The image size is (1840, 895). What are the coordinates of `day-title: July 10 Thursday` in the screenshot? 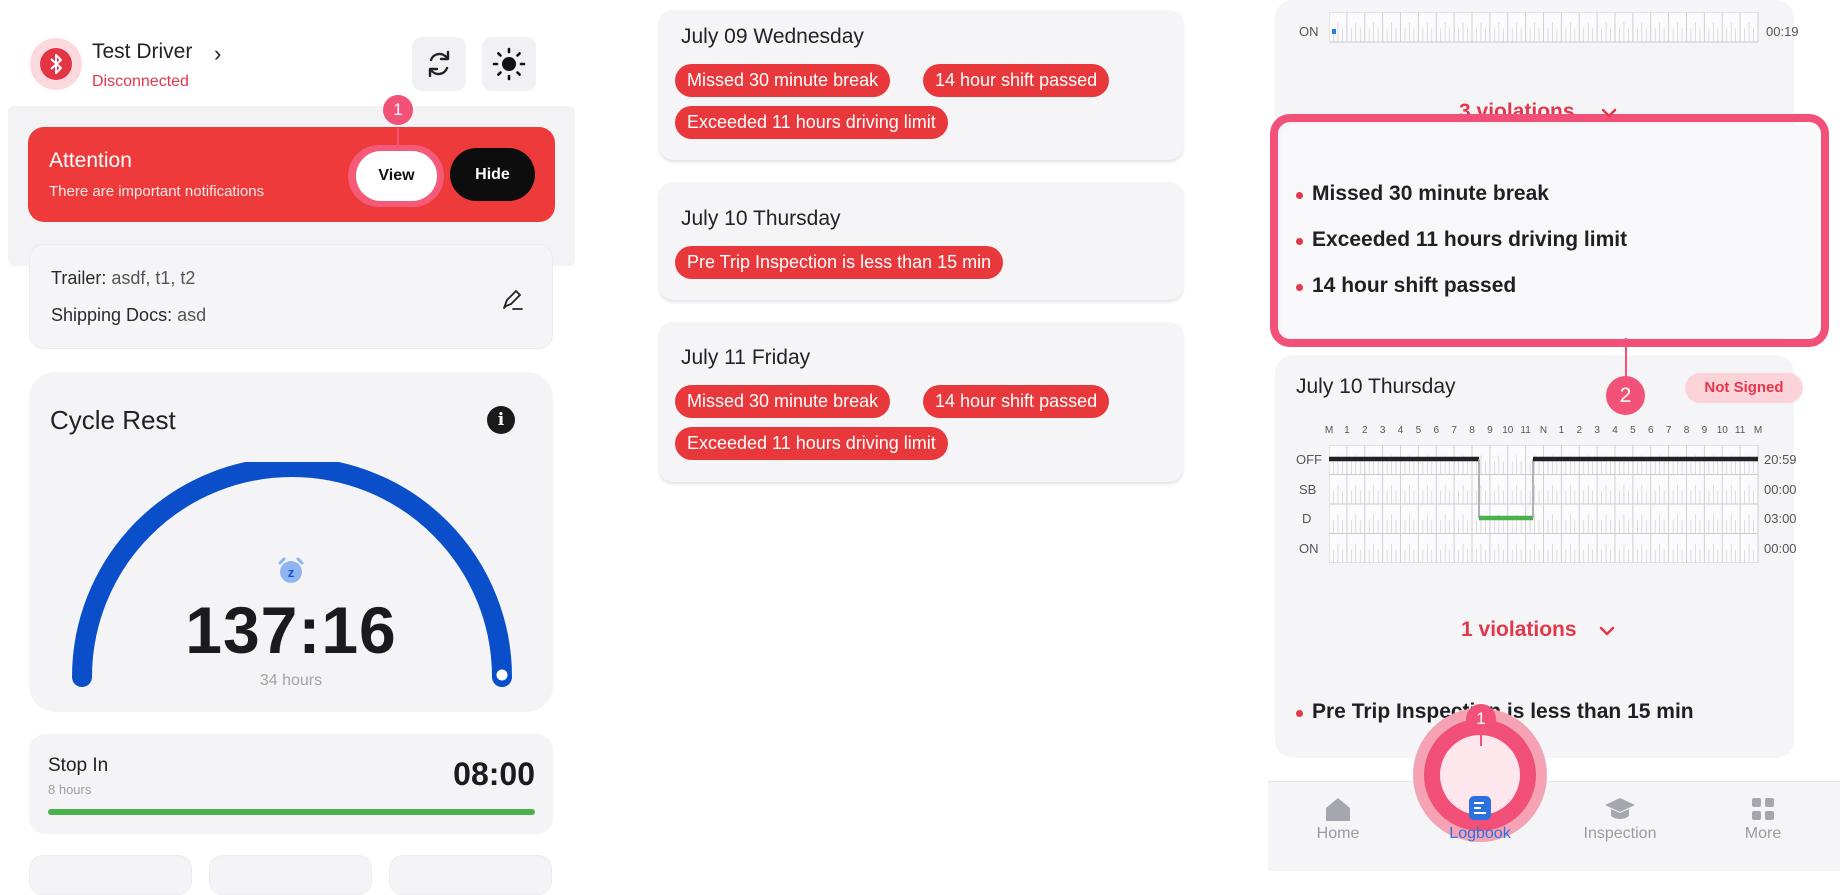 It's located at (761, 218).